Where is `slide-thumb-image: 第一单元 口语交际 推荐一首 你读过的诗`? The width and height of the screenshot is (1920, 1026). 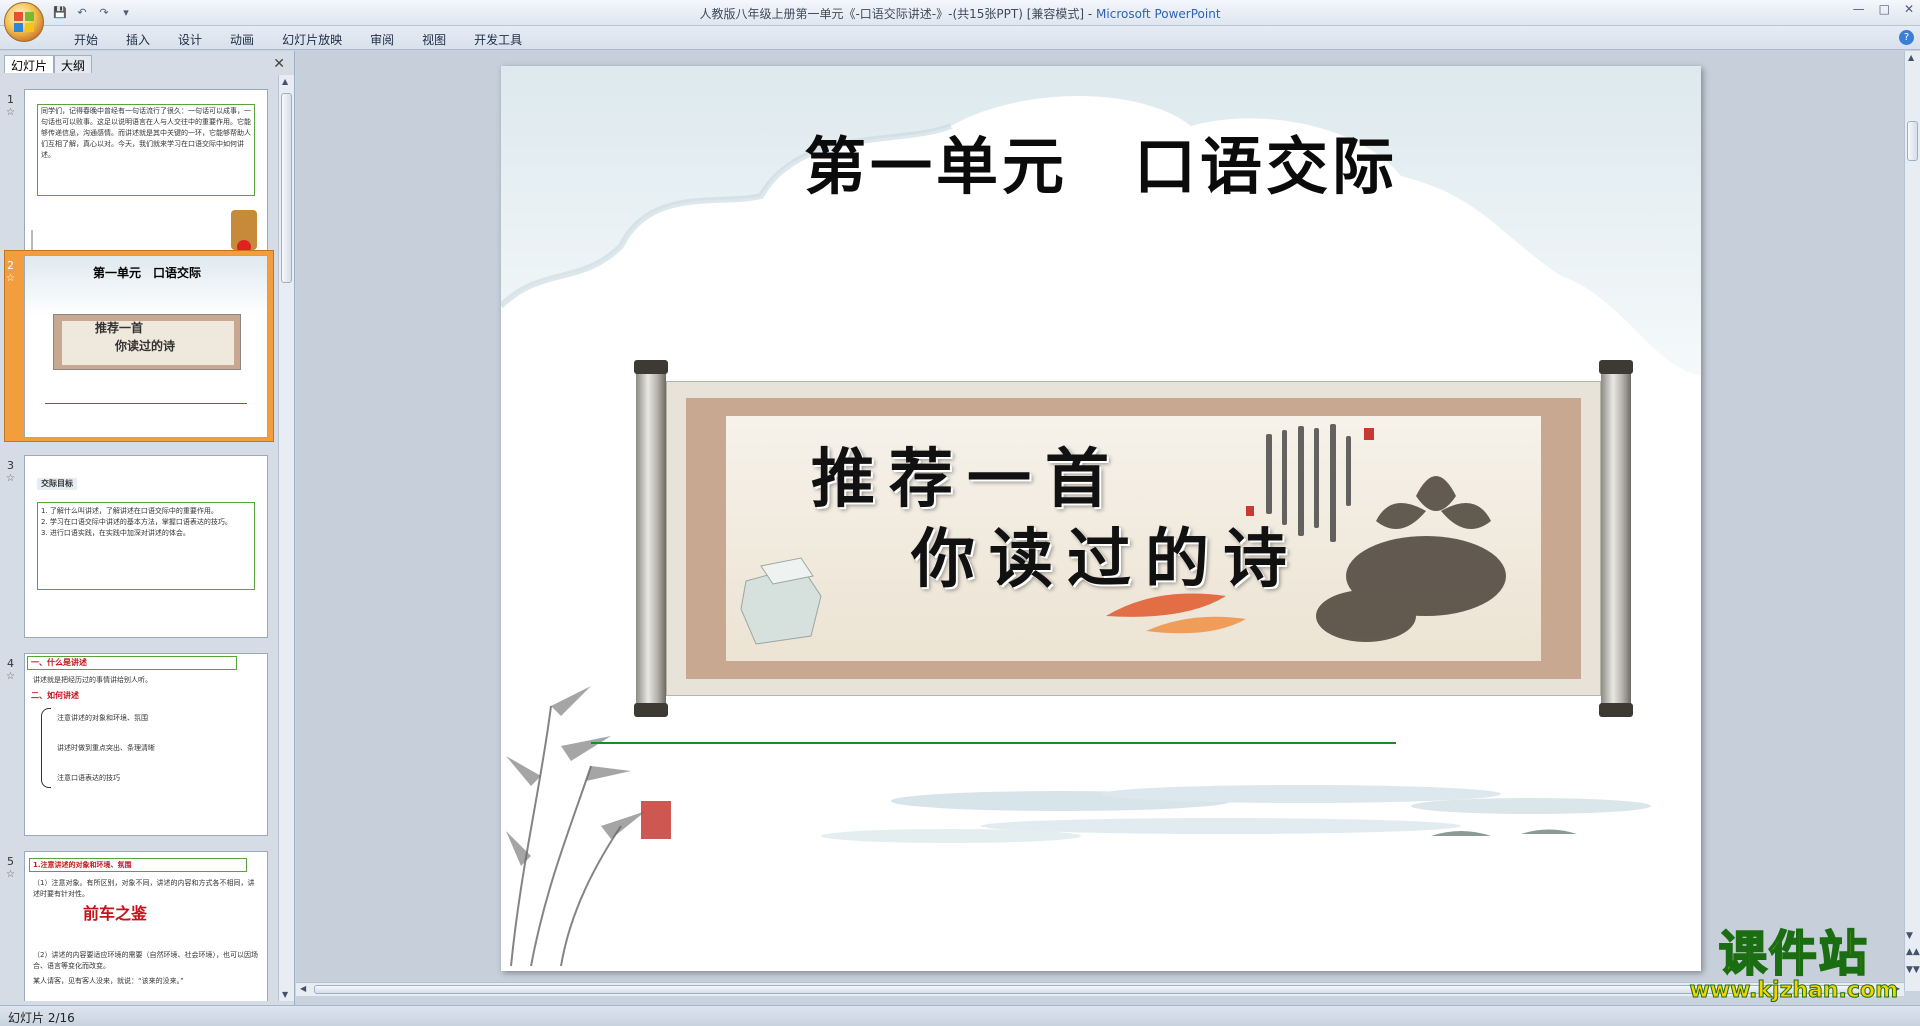
slide-thumb-image: 第一单元 口语交际 推荐一首 你读过的诗 is located at coordinates (146, 346).